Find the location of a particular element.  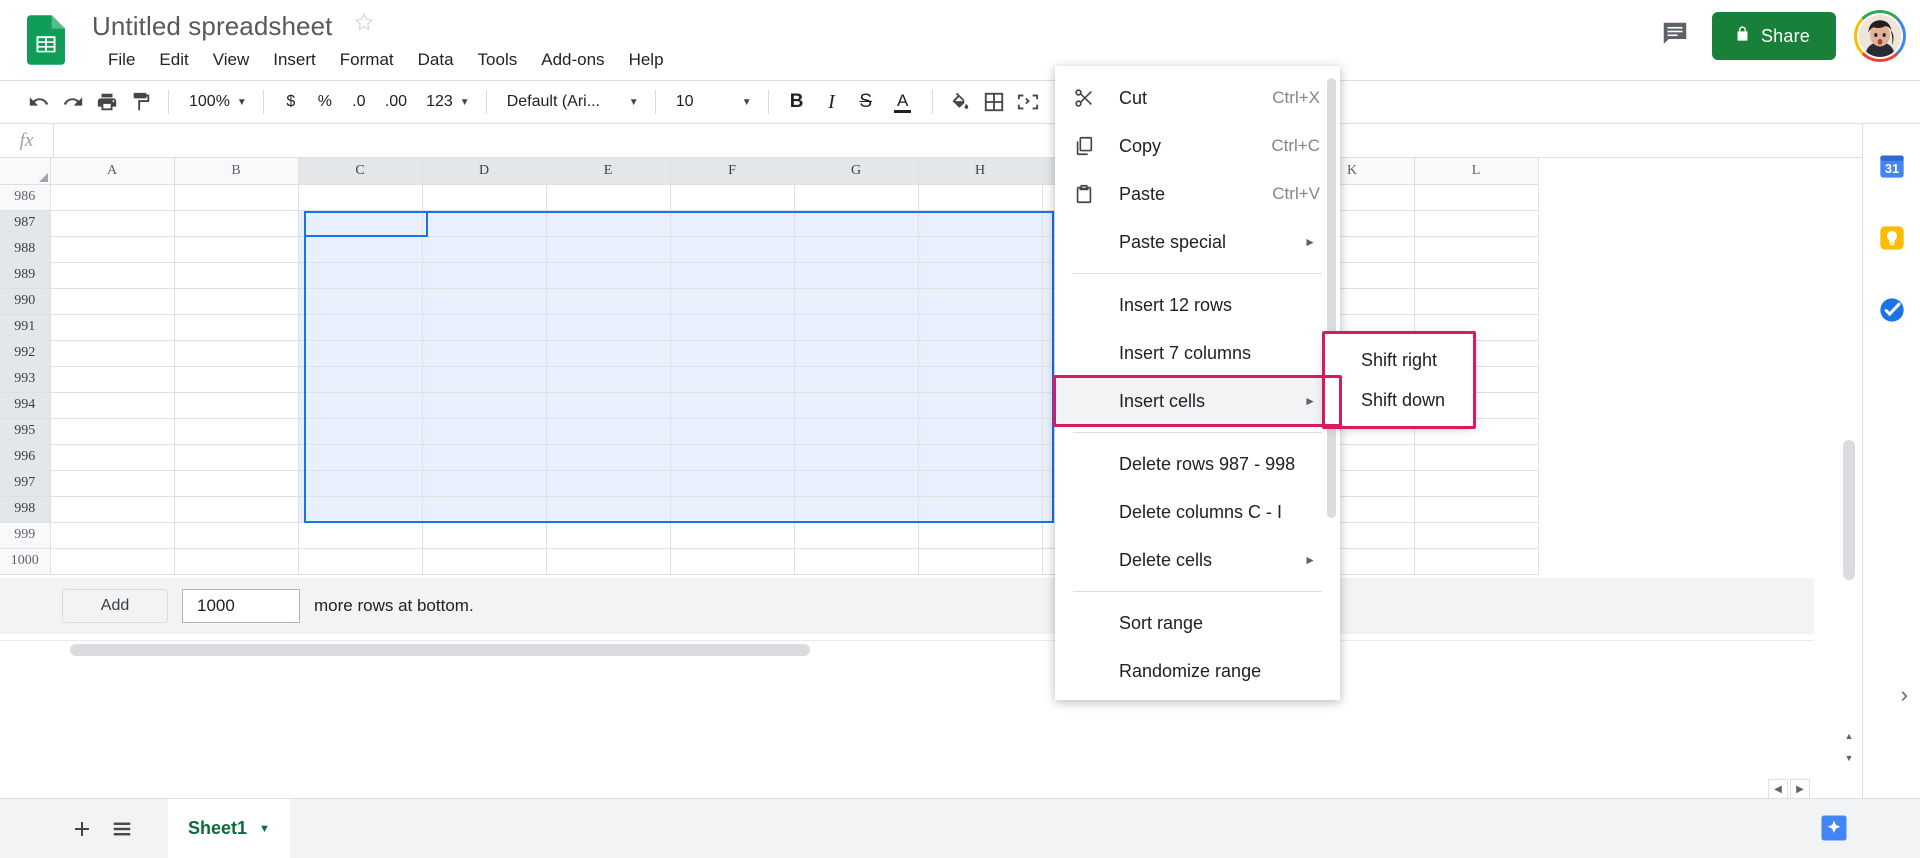

cell-D1000 is located at coordinates (484, 561).